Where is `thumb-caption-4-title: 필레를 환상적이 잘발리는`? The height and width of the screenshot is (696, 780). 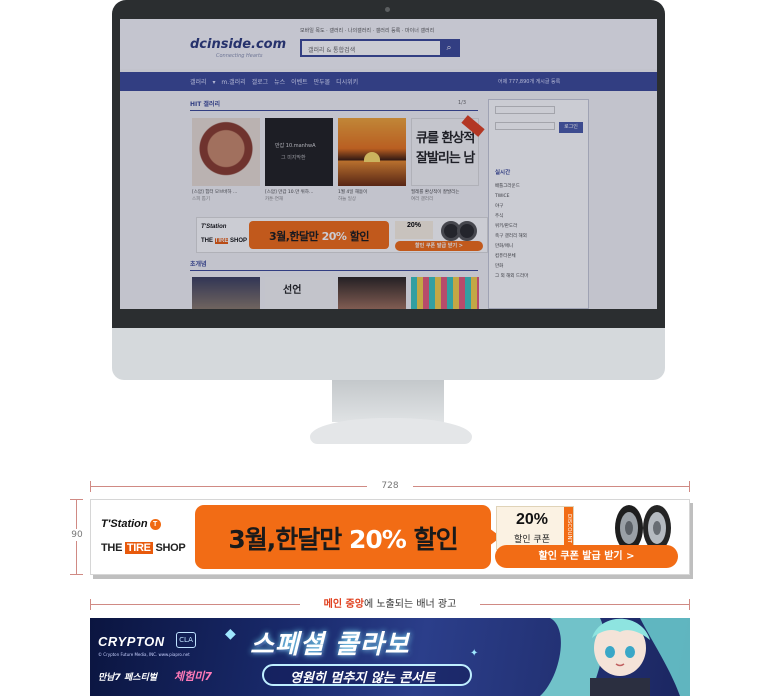
thumb-caption-4-title: 필레를 환상적이 잘발리는 is located at coordinates (446, 192).